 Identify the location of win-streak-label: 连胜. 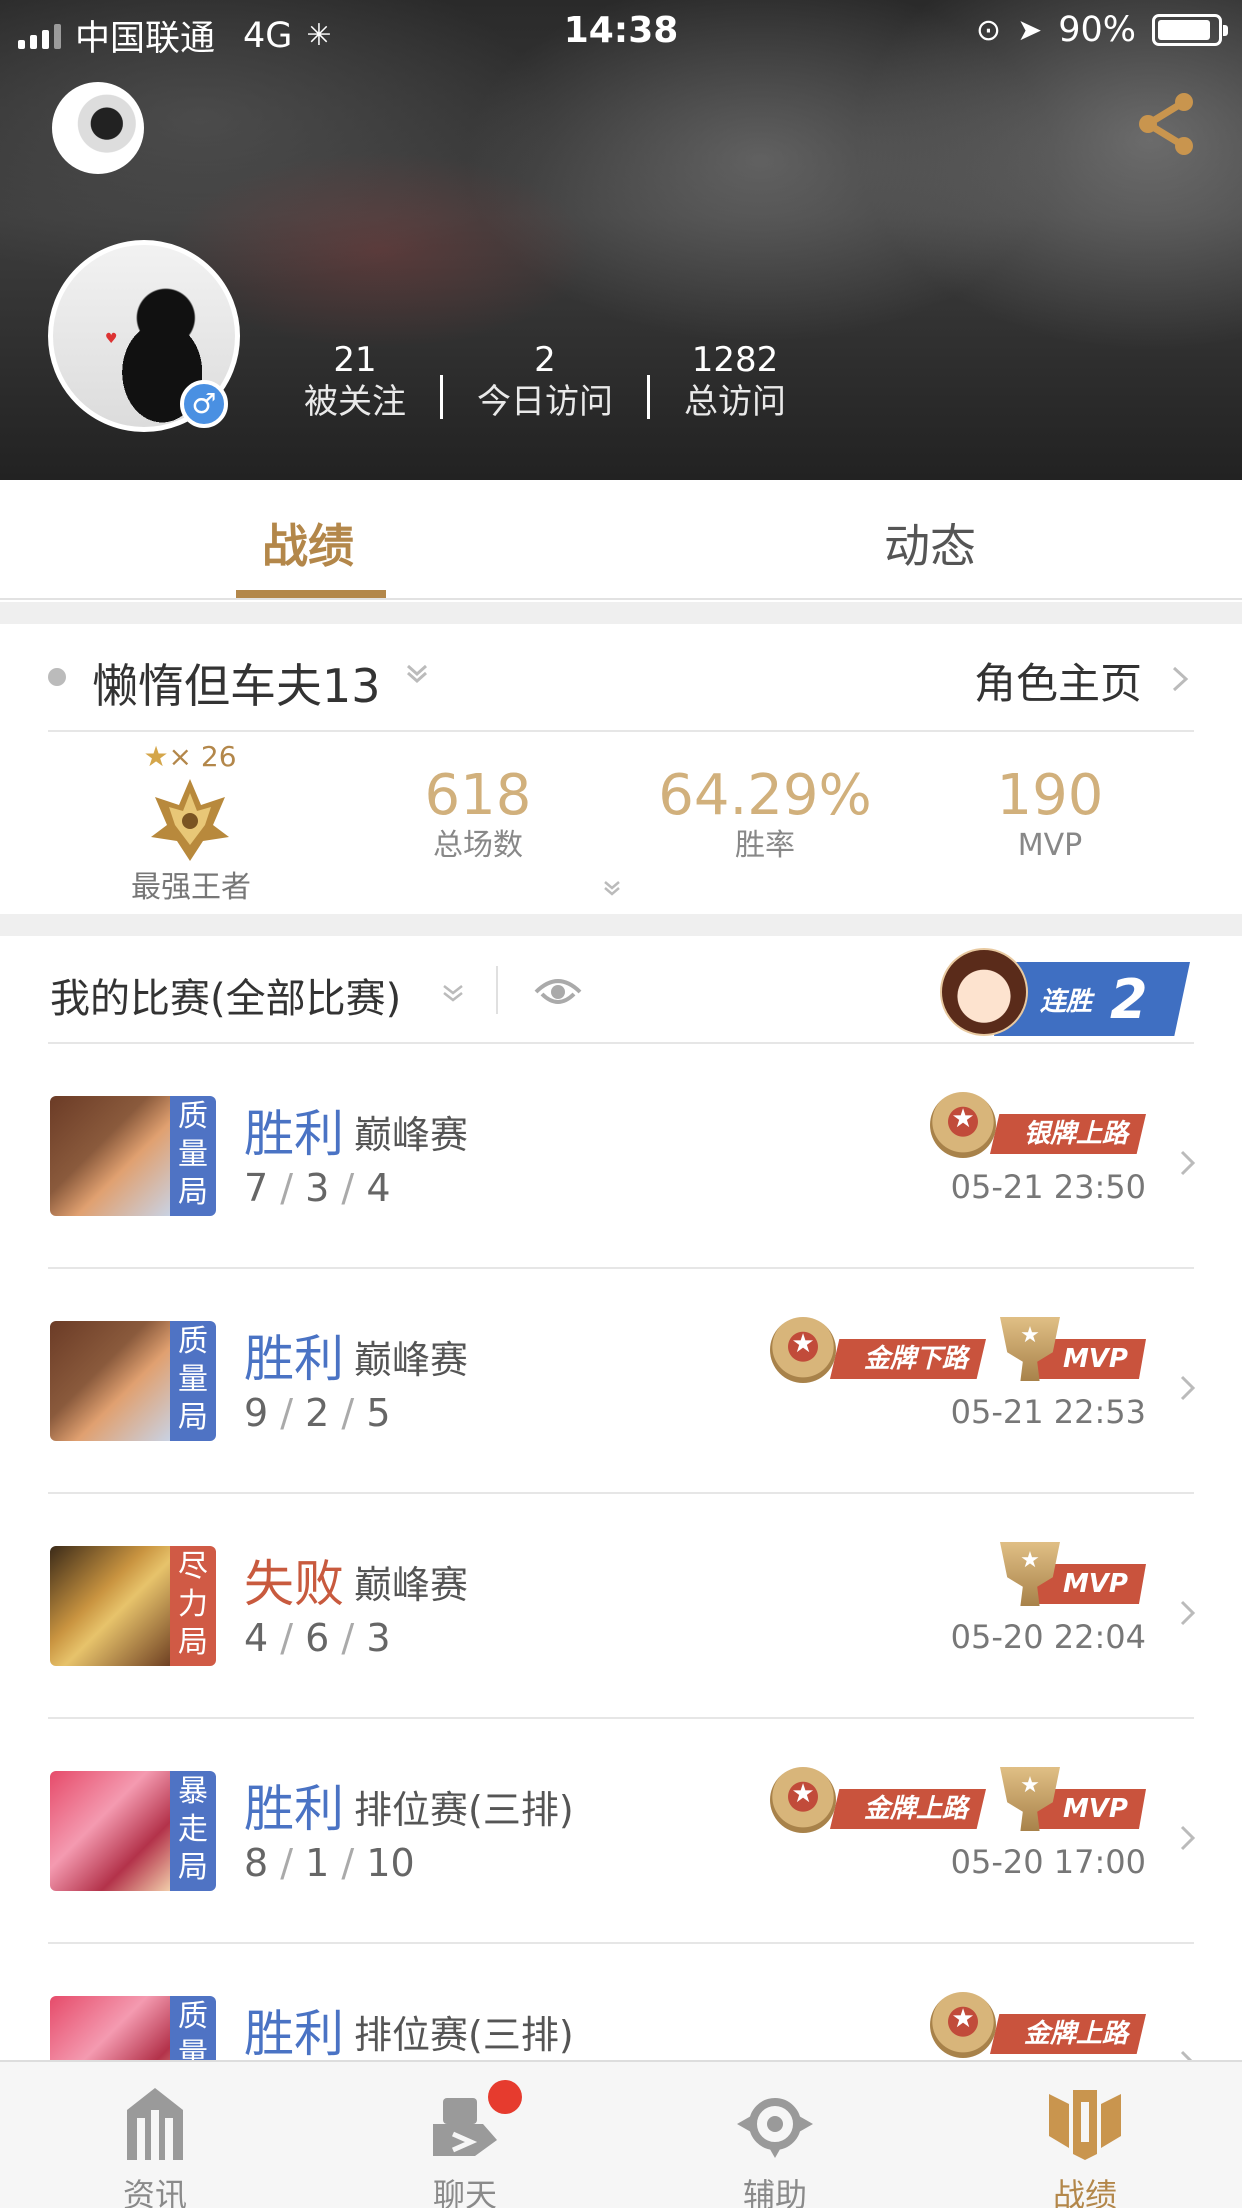
(1066, 1001).